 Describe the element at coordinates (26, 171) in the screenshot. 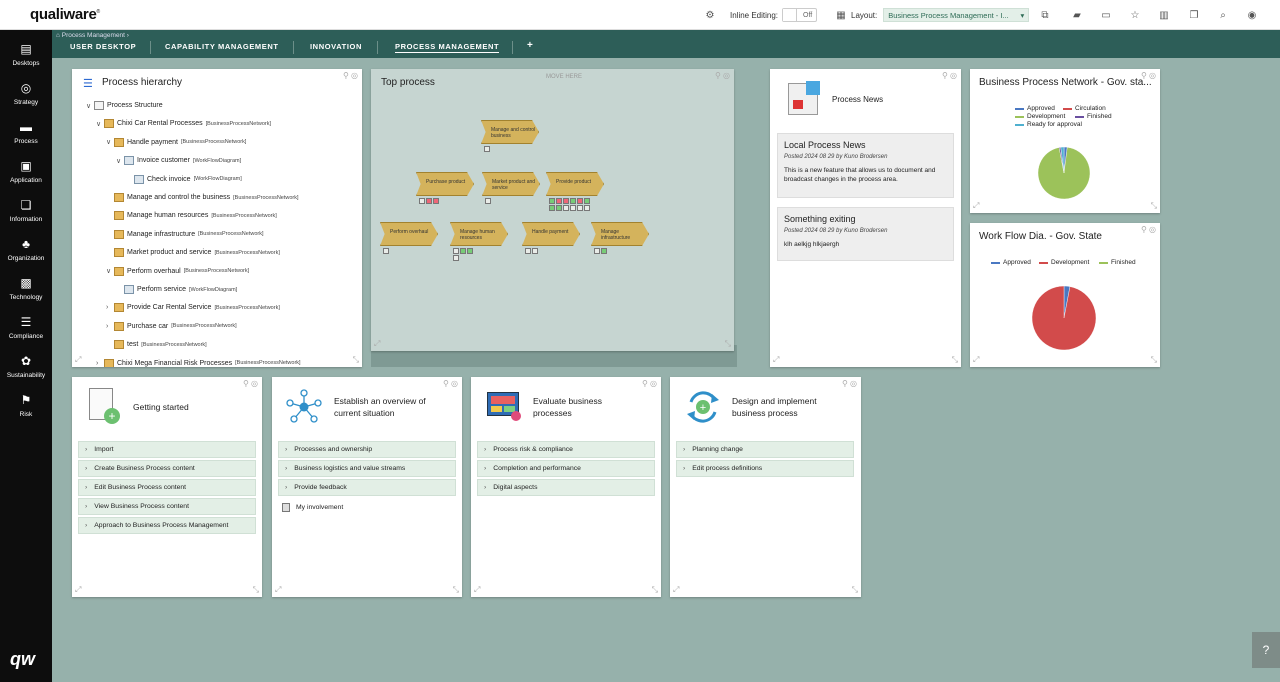

I see `sidebar-item-application: ▣ Application` at that location.